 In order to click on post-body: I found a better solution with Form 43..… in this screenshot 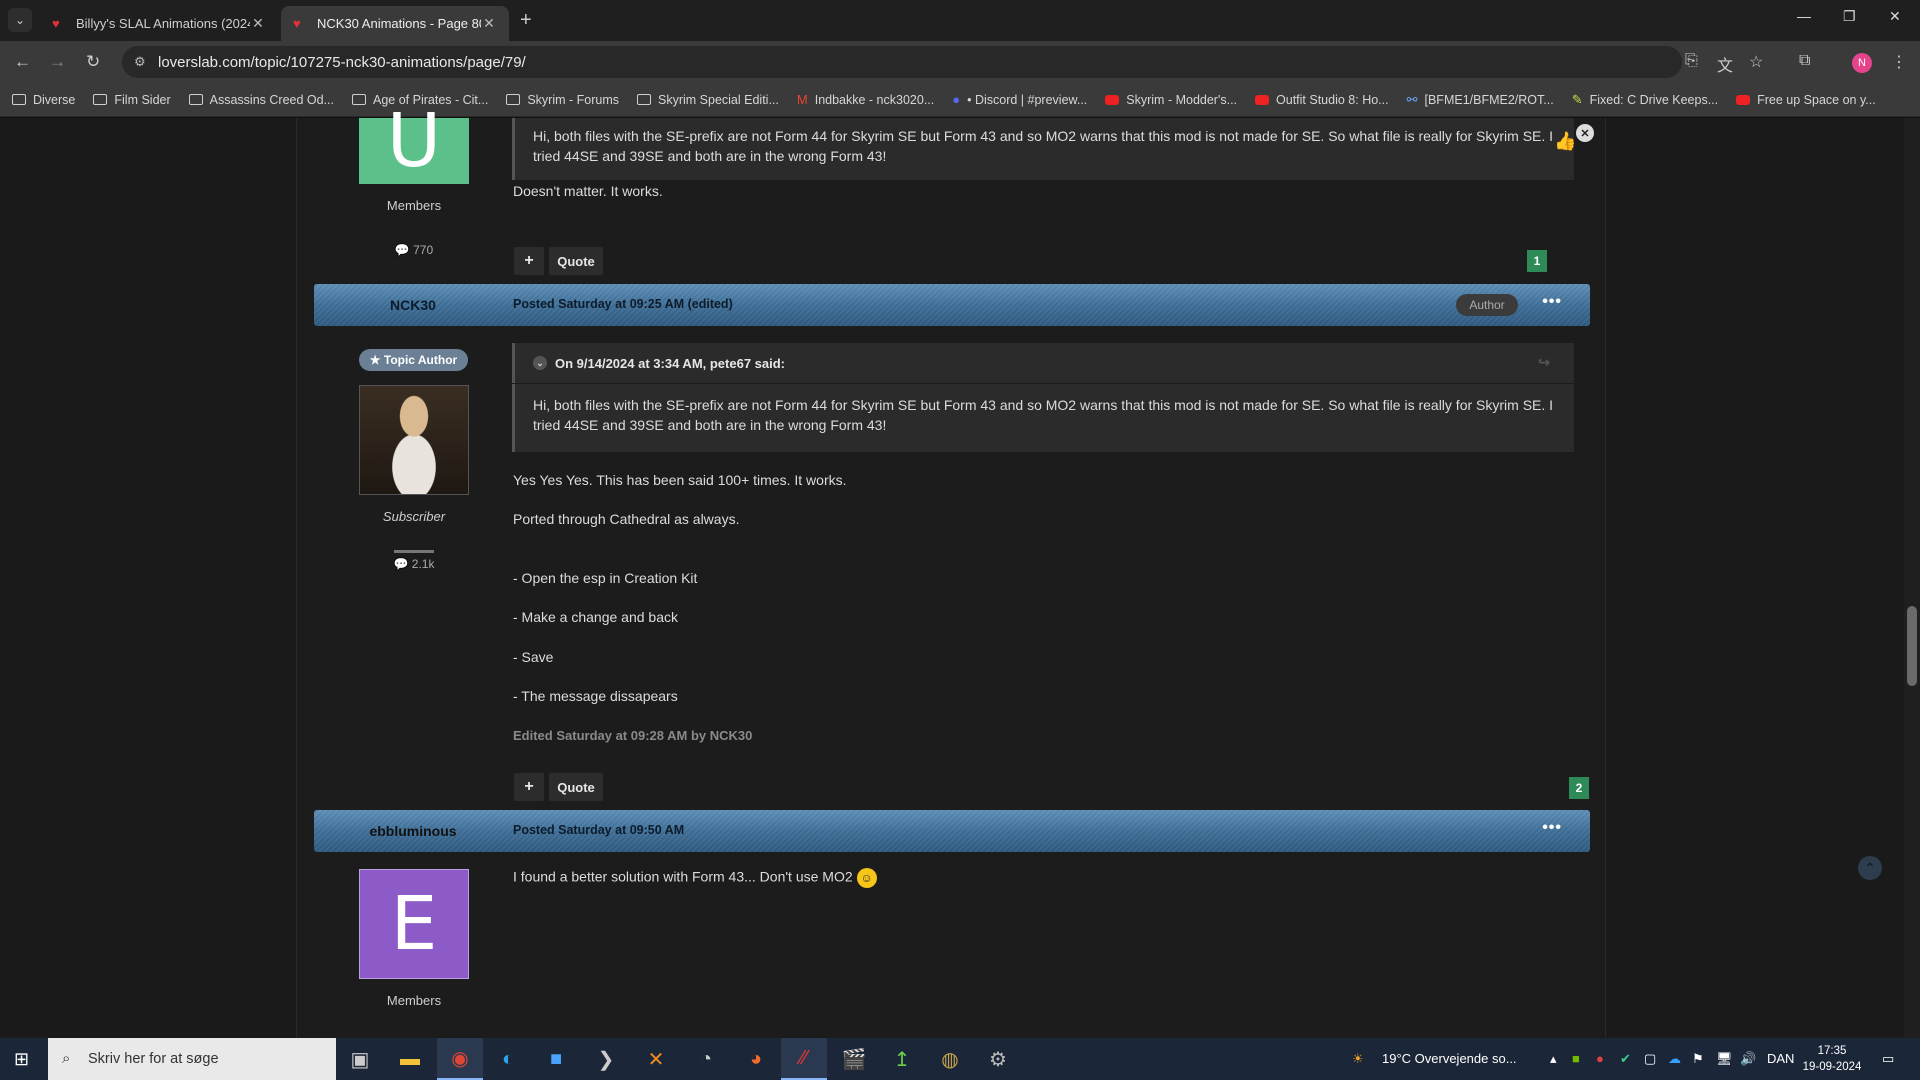, I will do `click(695, 878)`.